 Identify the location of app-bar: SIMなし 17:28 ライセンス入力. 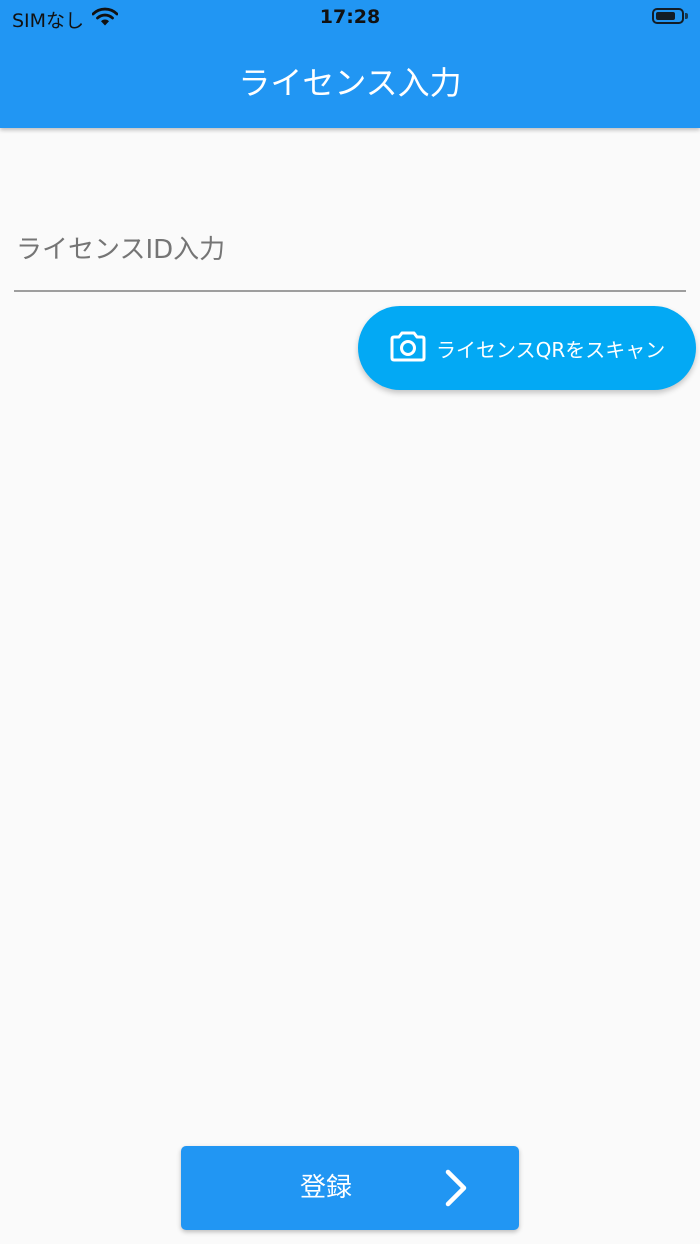
(350, 64).